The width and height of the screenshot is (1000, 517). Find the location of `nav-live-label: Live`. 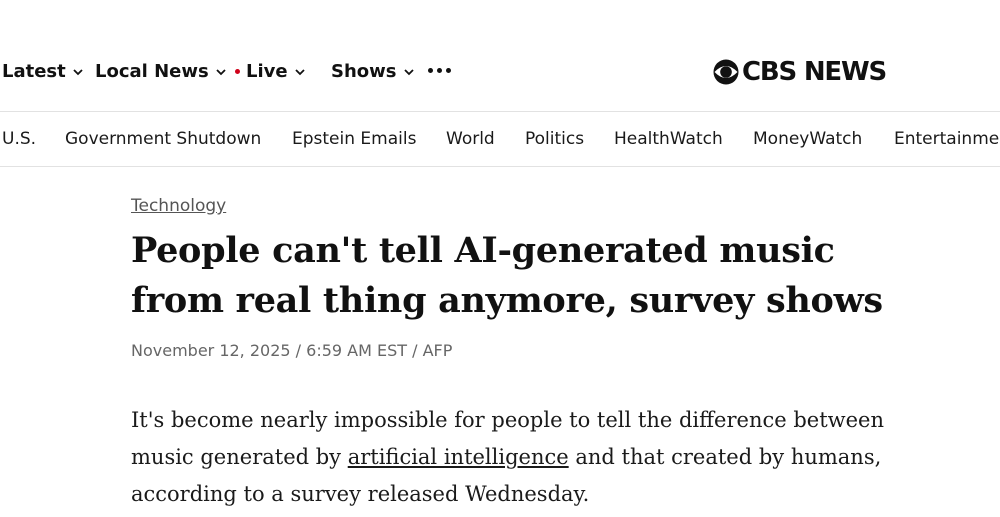

nav-live-label: Live is located at coordinates (267, 71).